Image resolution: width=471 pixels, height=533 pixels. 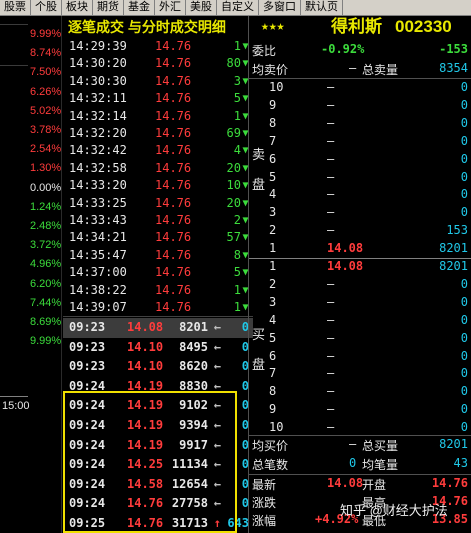 I want to click on tick-row: 14:33:43 14.76 2 ▼, so click(x=158, y=221).